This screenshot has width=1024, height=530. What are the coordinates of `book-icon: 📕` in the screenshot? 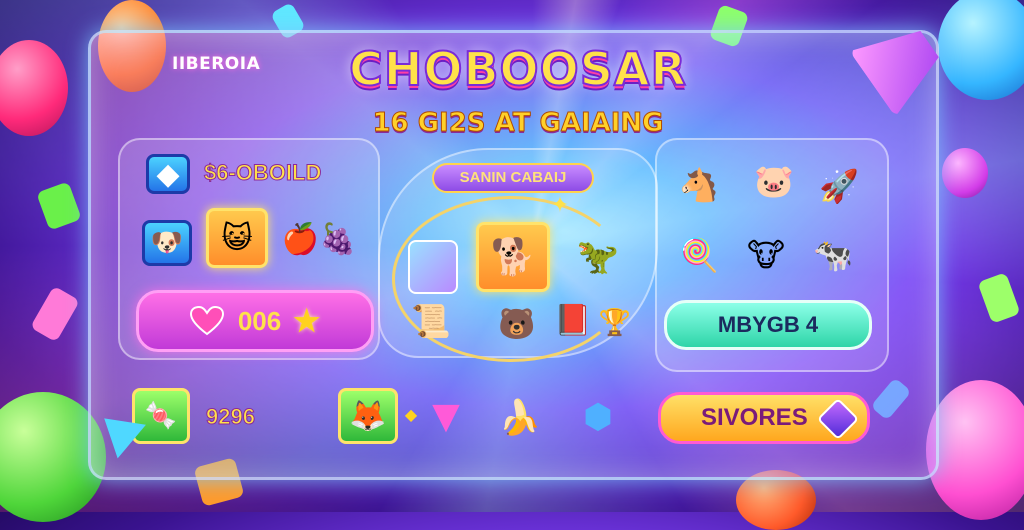 It's located at (573, 320).